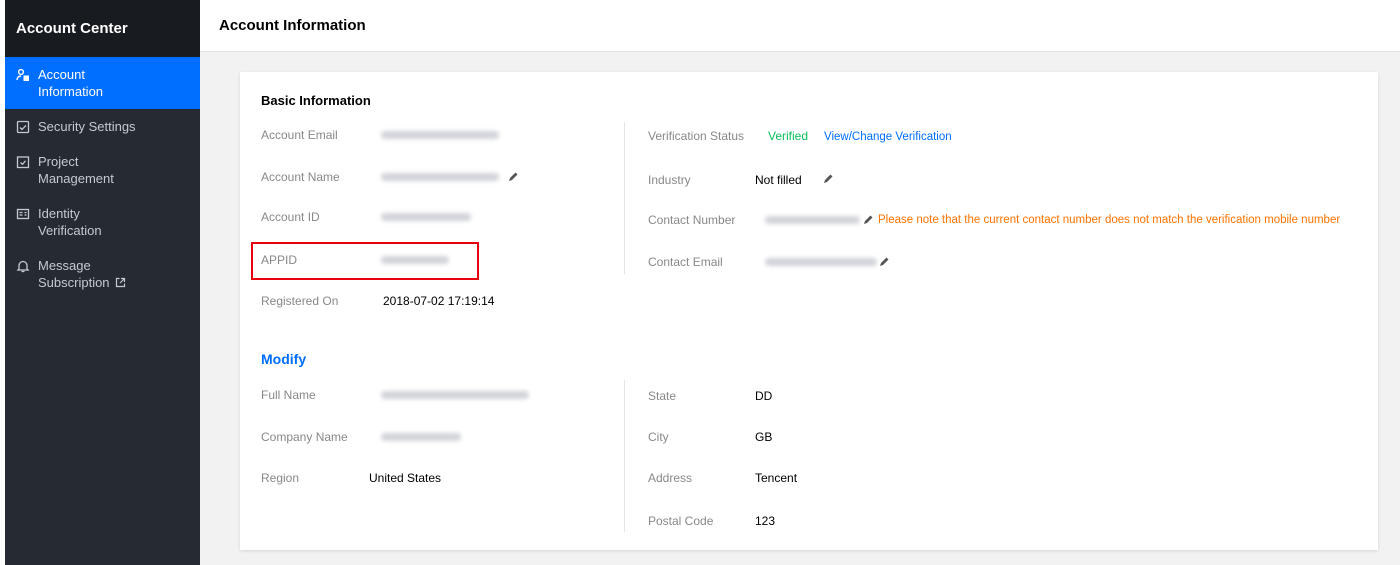 This screenshot has width=1400, height=565. I want to click on verification-status-badge: Verified, so click(788, 136).